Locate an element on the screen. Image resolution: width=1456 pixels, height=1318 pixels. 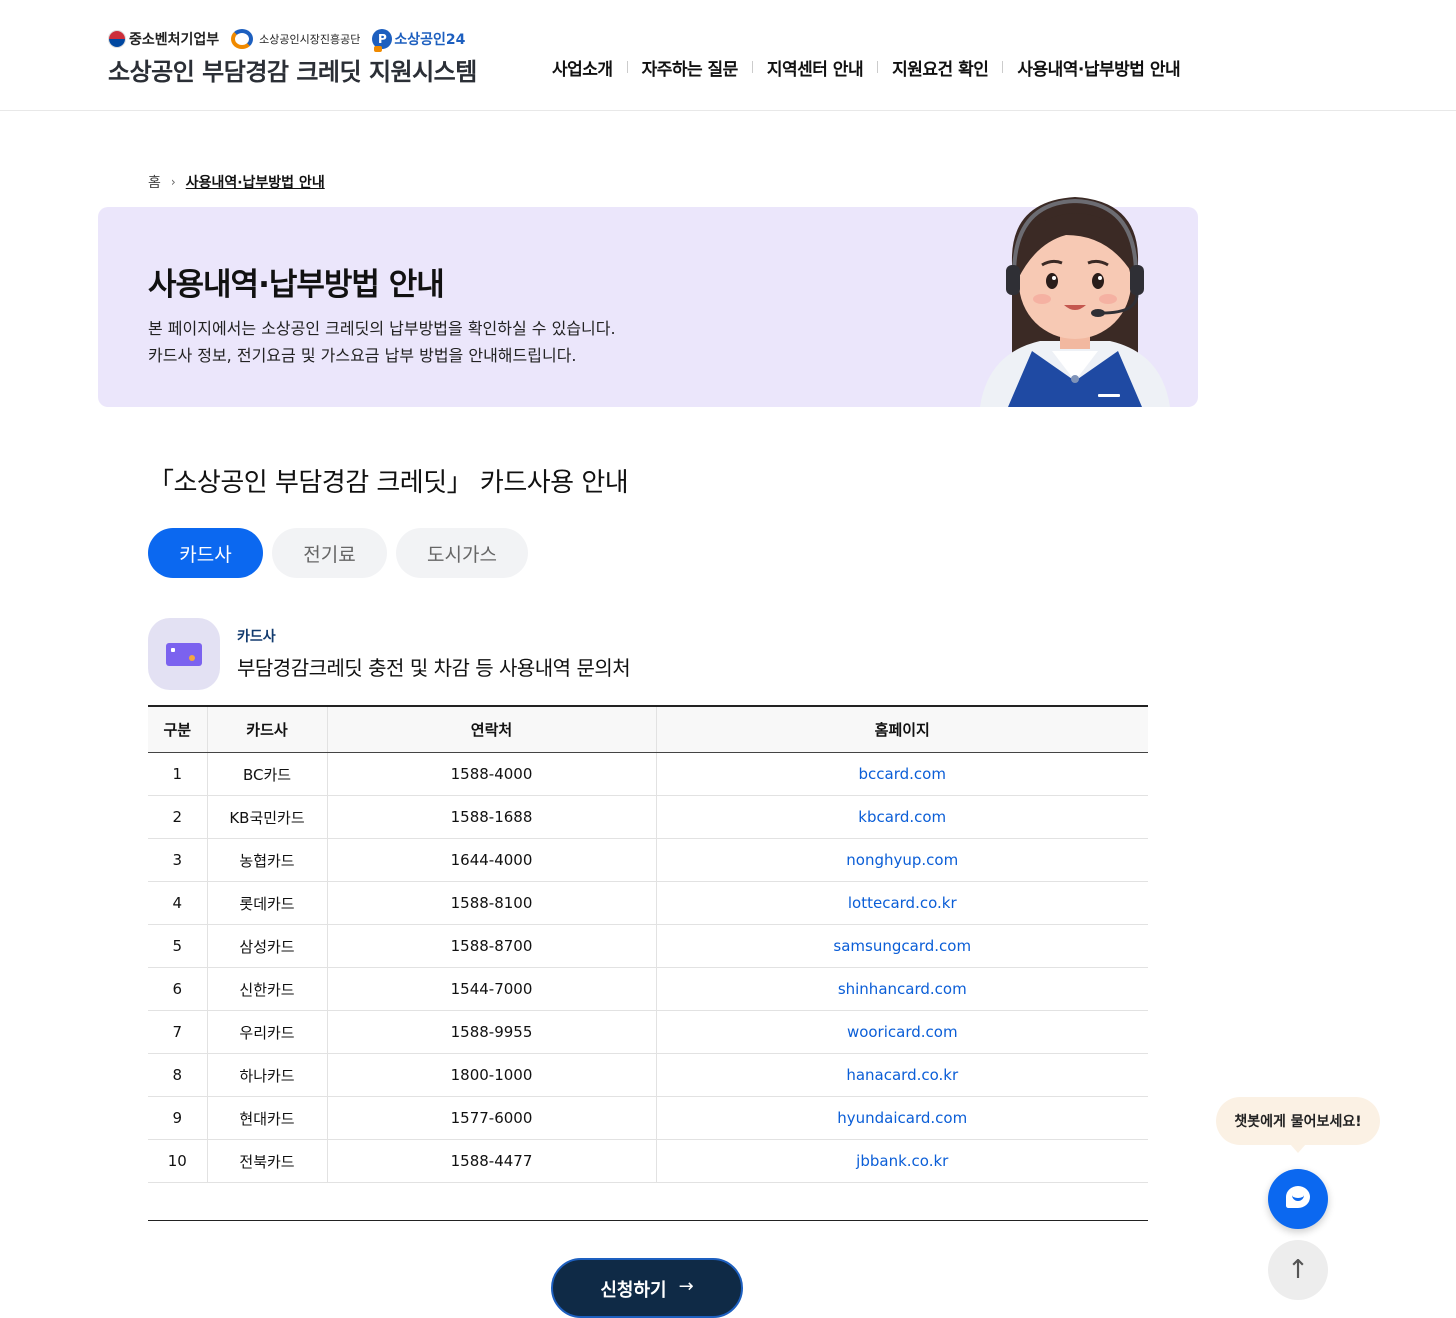
scroll-top-button: ↑ is located at coordinates (1298, 1270).